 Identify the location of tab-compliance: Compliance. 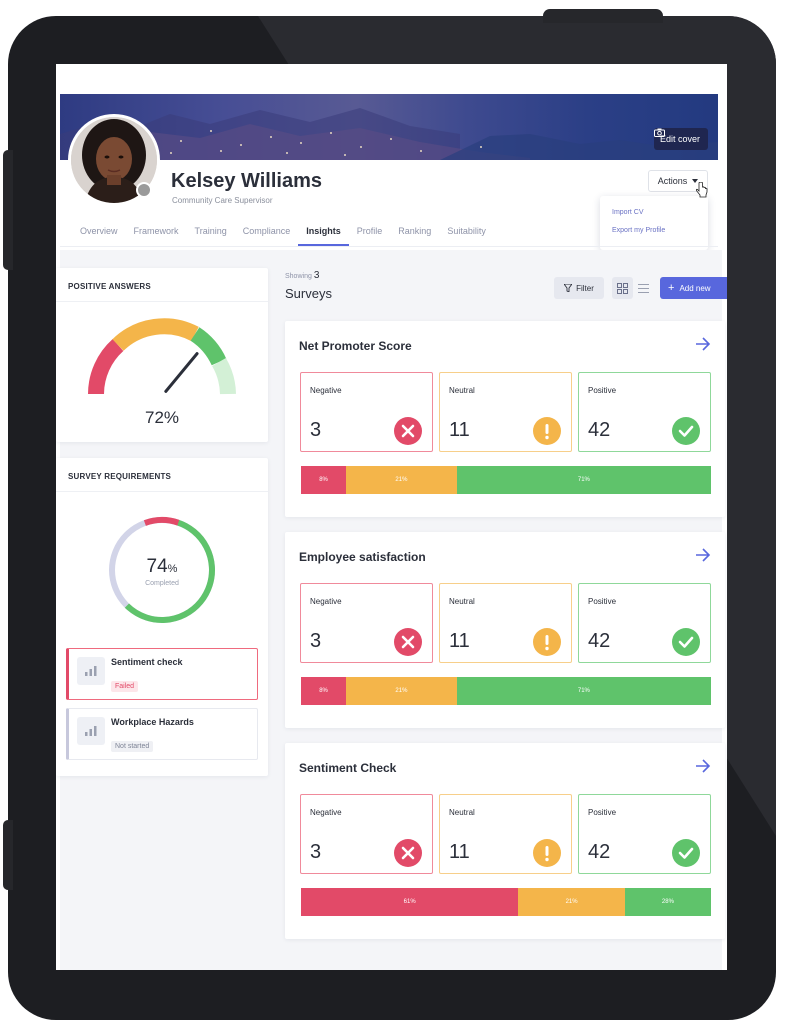
(267, 231).